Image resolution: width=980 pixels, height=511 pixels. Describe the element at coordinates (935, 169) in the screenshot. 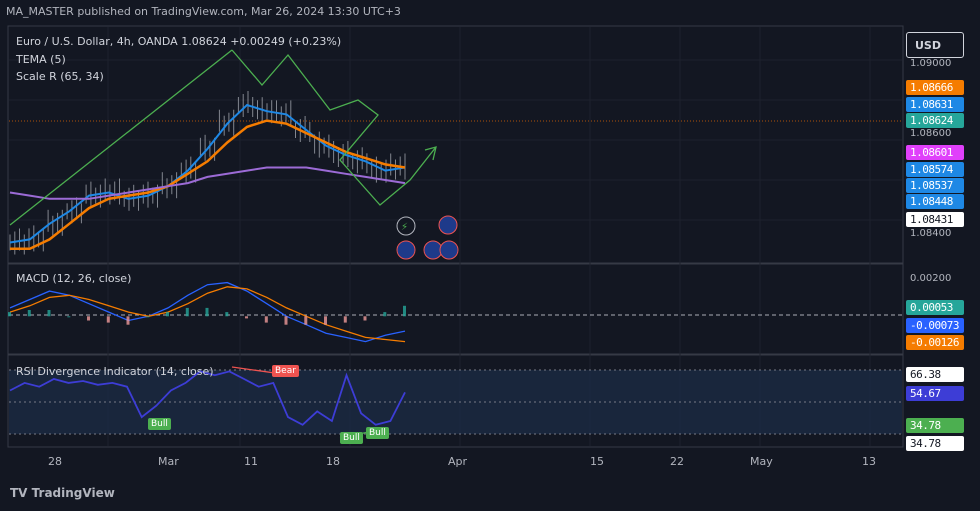

I see `price-tag-label: 1.08574` at that location.